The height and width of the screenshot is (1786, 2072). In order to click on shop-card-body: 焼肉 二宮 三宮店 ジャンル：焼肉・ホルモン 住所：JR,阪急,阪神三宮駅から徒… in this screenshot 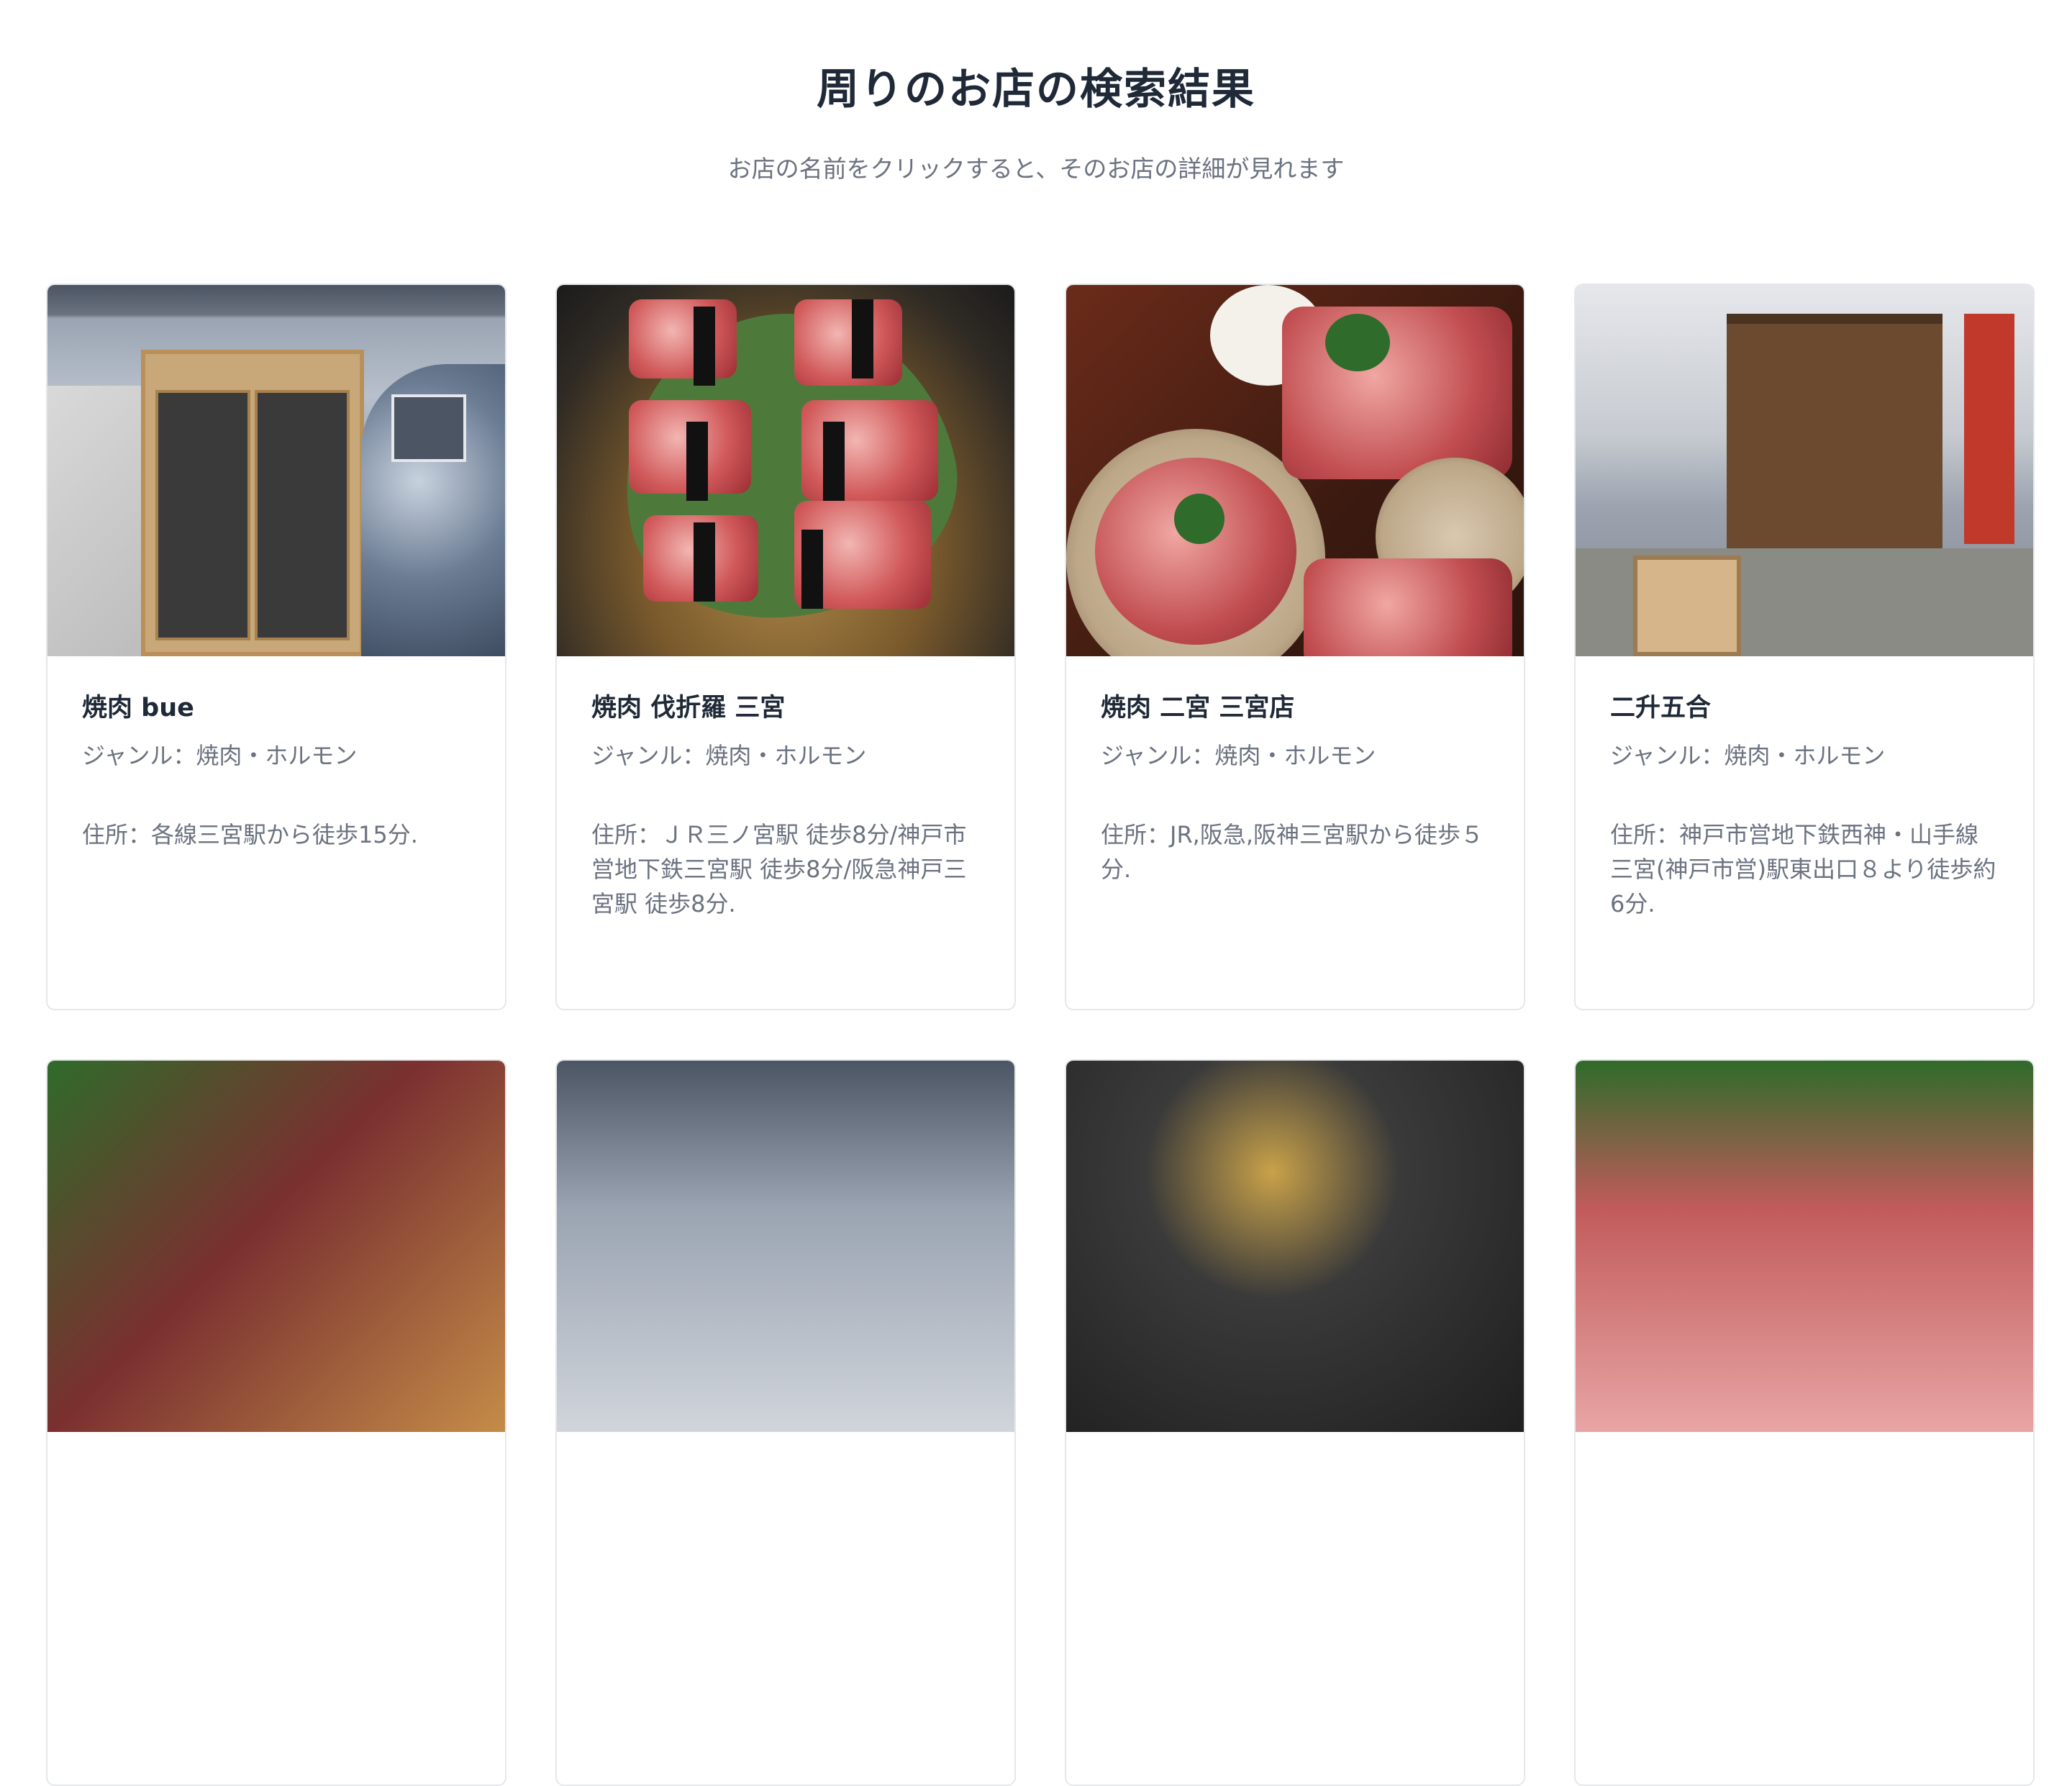, I will do `click(1295, 771)`.